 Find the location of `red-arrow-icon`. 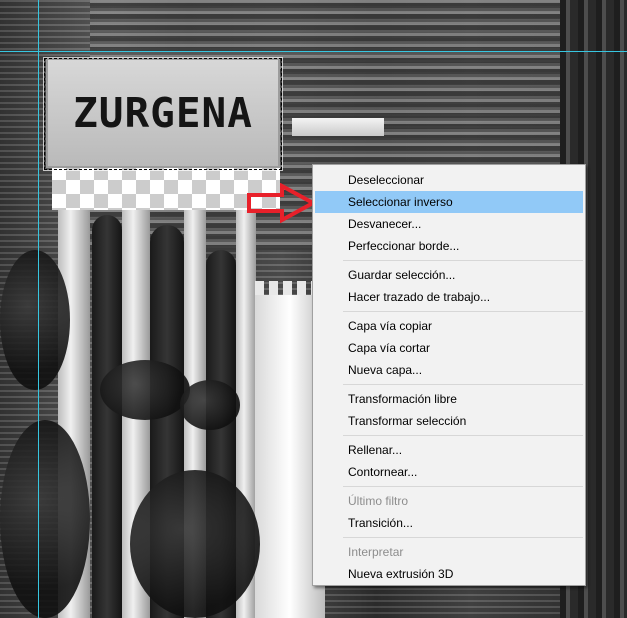

red-arrow-icon is located at coordinates (282, 203).